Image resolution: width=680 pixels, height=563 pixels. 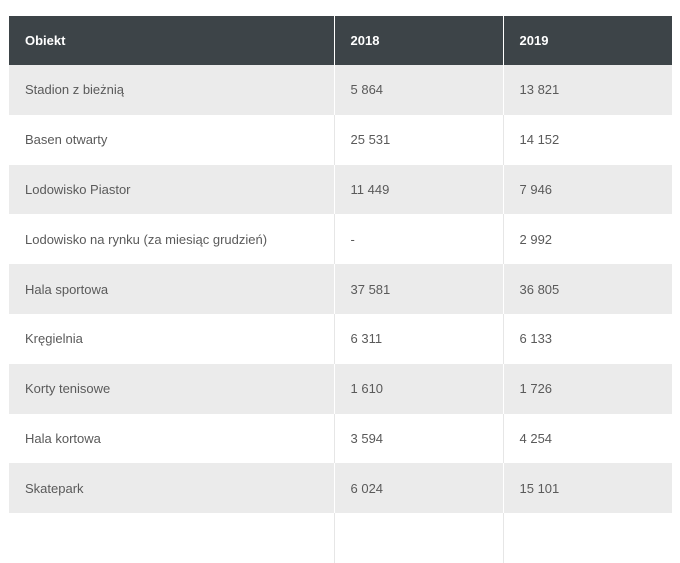 I want to click on header-row: Obiekt 2018 2019, so click(x=340, y=40).